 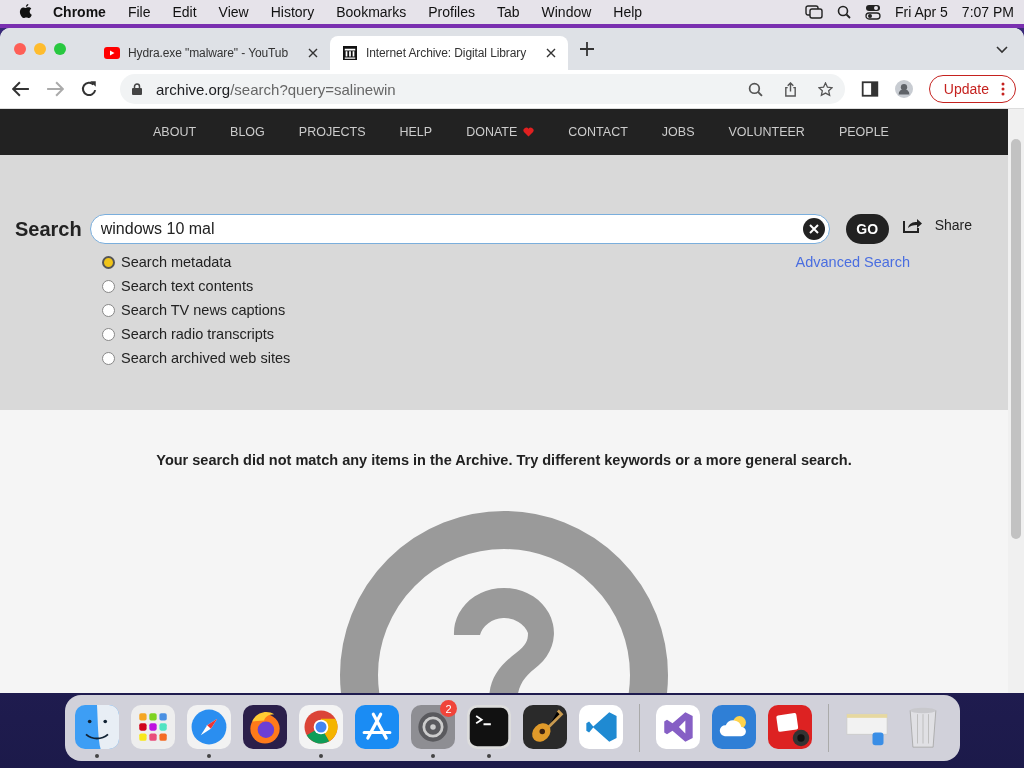 What do you see at coordinates (377, 727) in the screenshot?
I see `appstore-icon` at bounding box center [377, 727].